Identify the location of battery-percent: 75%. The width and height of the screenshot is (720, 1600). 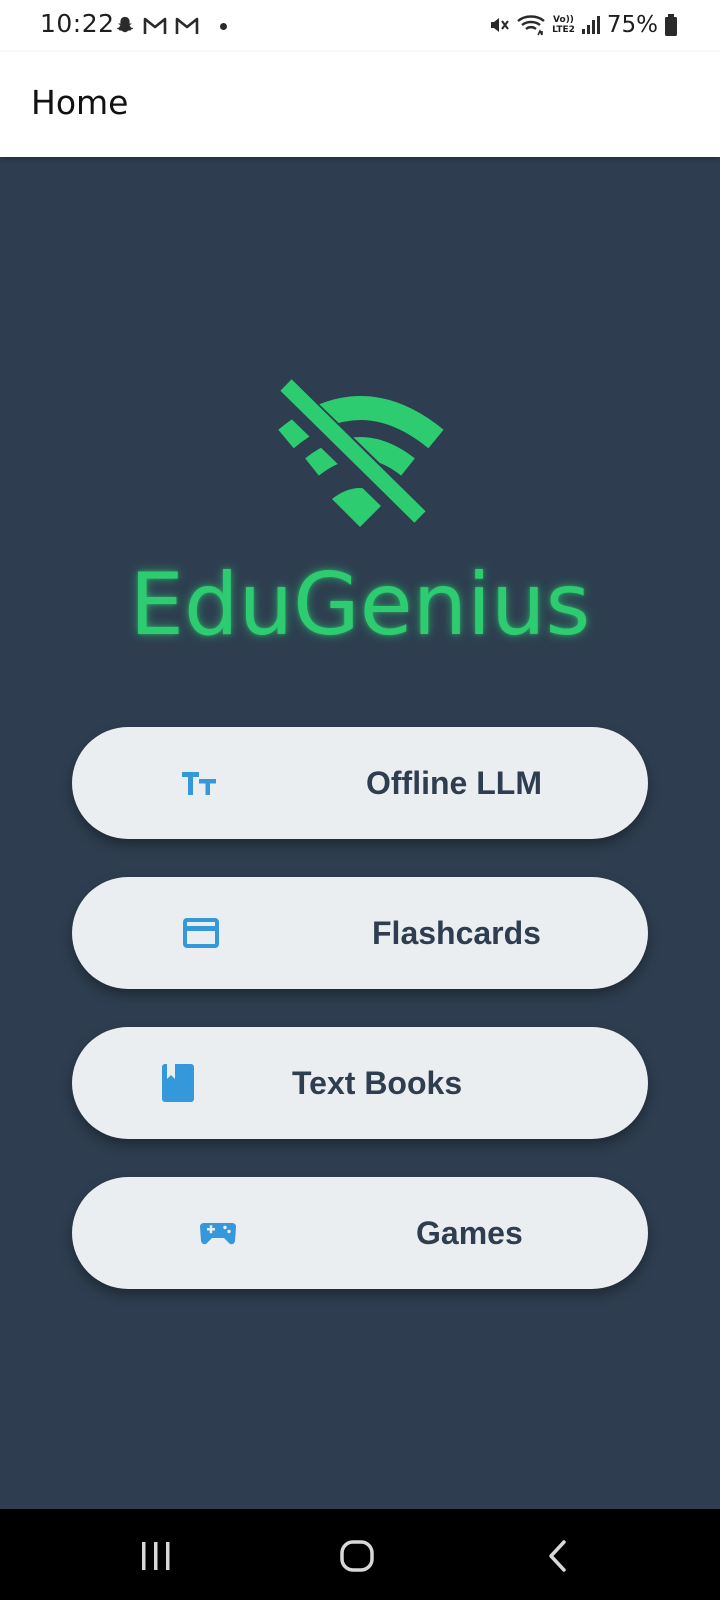
(632, 25).